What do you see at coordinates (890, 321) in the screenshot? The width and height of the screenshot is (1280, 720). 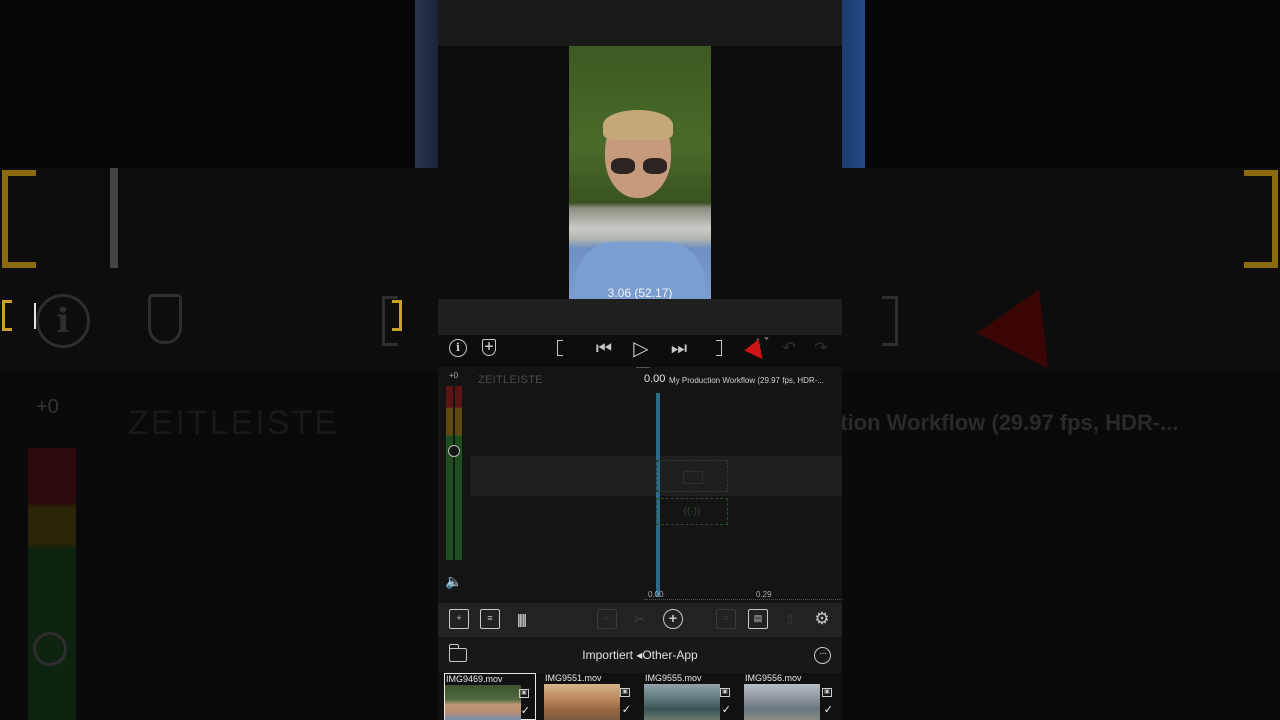 I see `bg-out-icon` at bounding box center [890, 321].